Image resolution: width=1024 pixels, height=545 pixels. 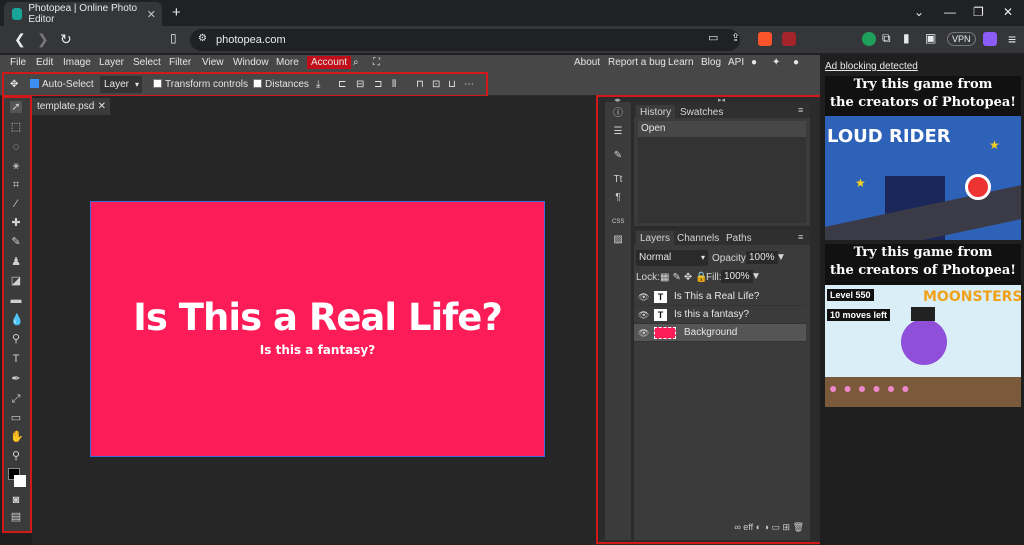 What do you see at coordinates (711, 62) in the screenshot?
I see `menu-blog: Blog` at bounding box center [711, 62].